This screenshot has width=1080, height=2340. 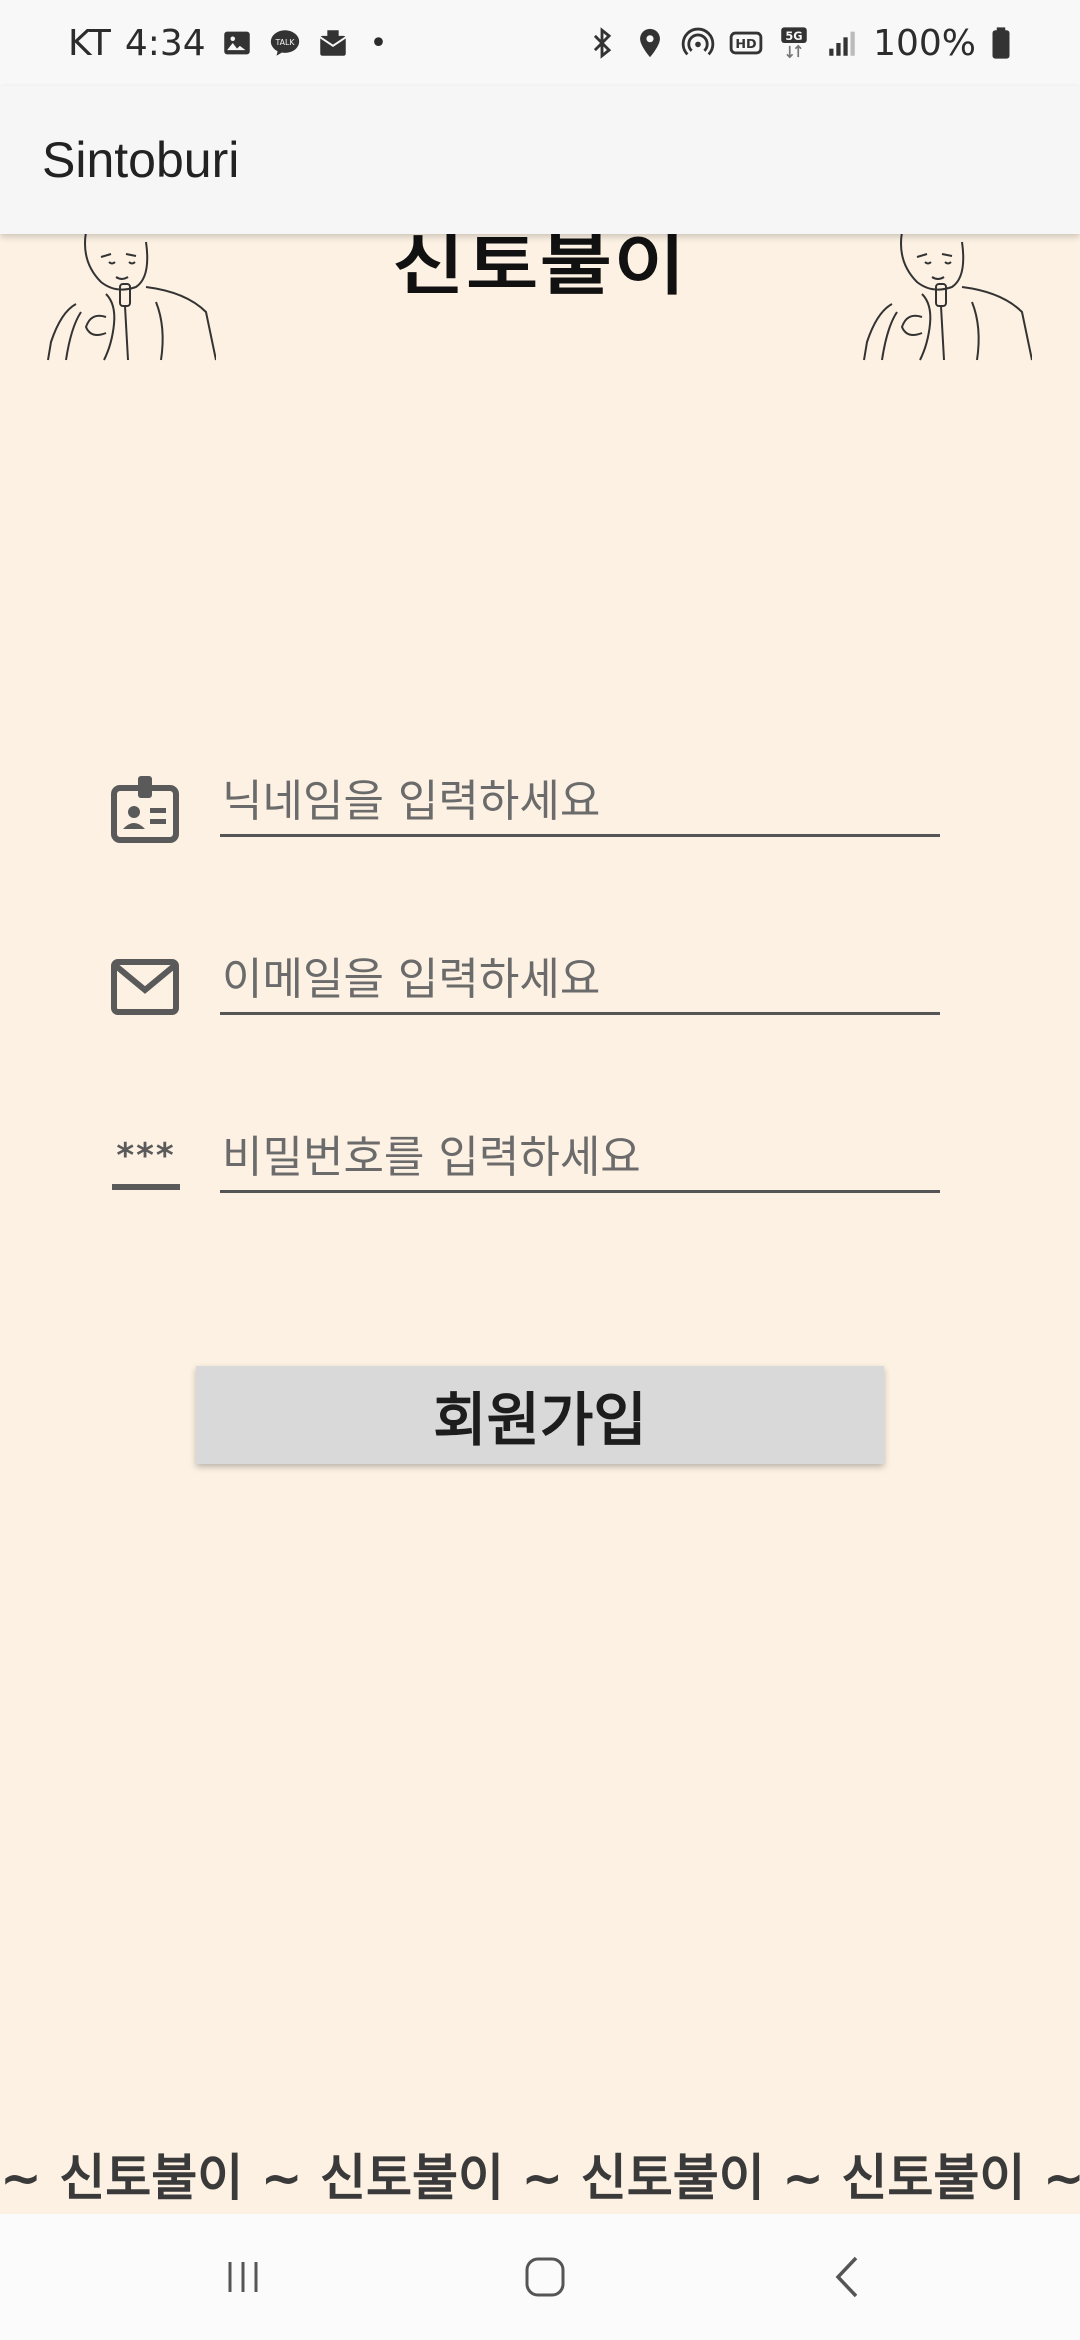 What do you see at coordinates (580, 802) in the screenshot?
I see `nickname-input` at bounding box center [580, 802].